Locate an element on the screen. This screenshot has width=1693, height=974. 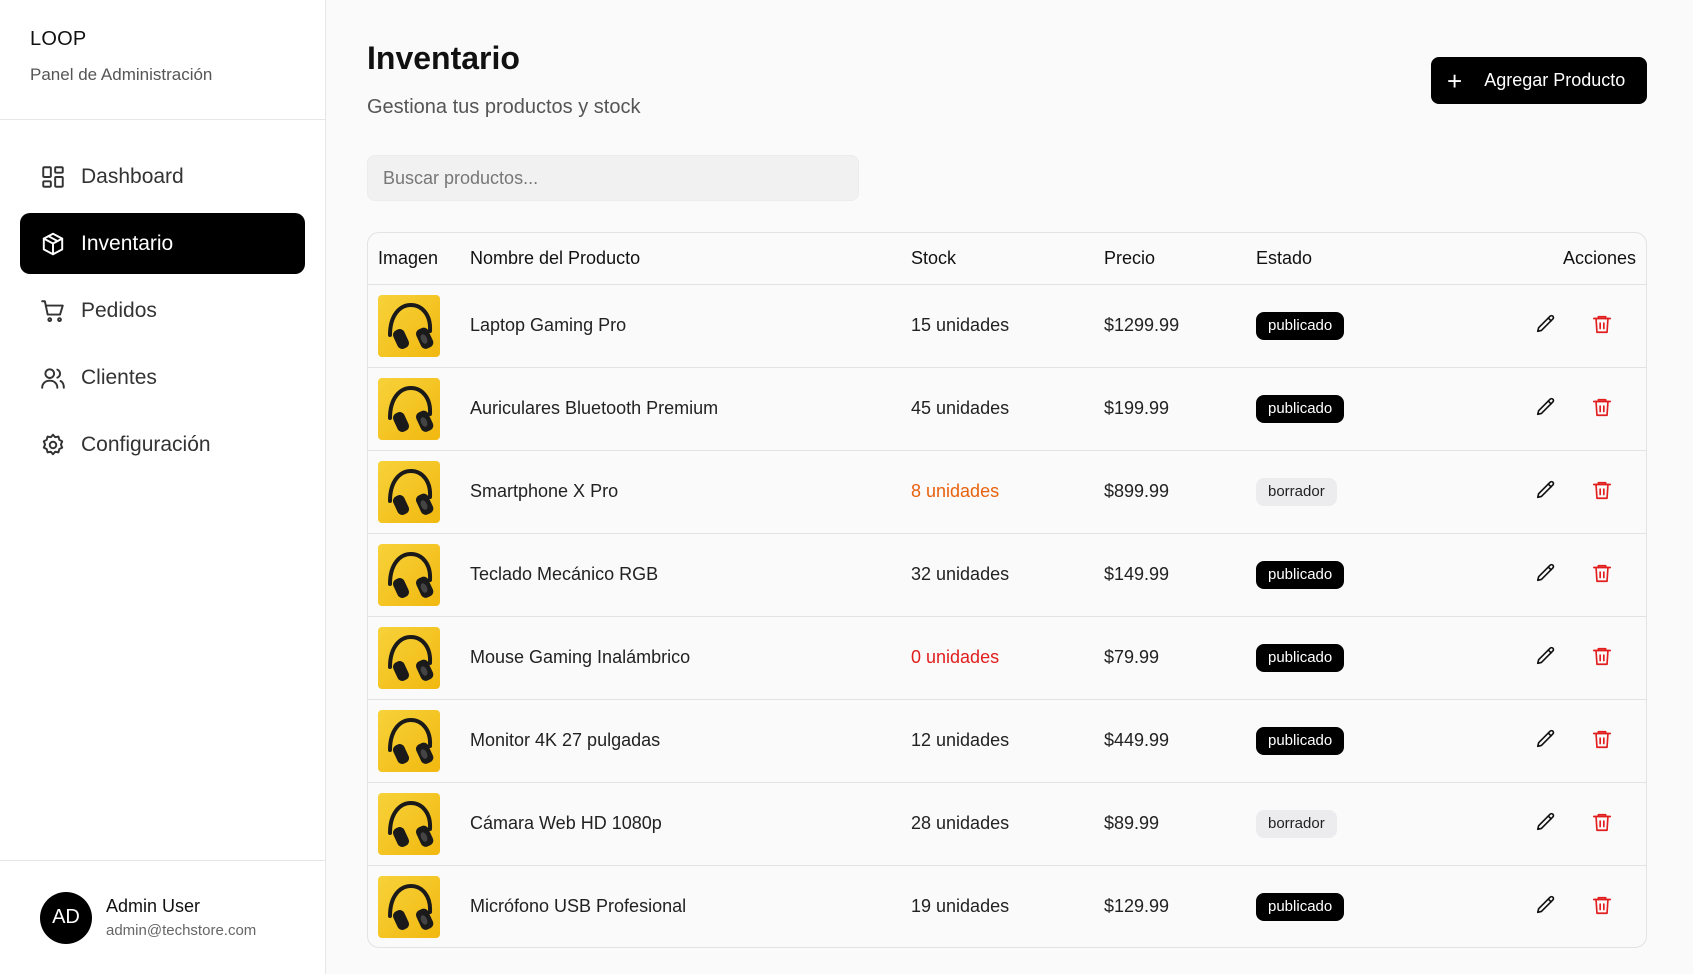
page-title: Inventario is located at coordinates (443, 58).